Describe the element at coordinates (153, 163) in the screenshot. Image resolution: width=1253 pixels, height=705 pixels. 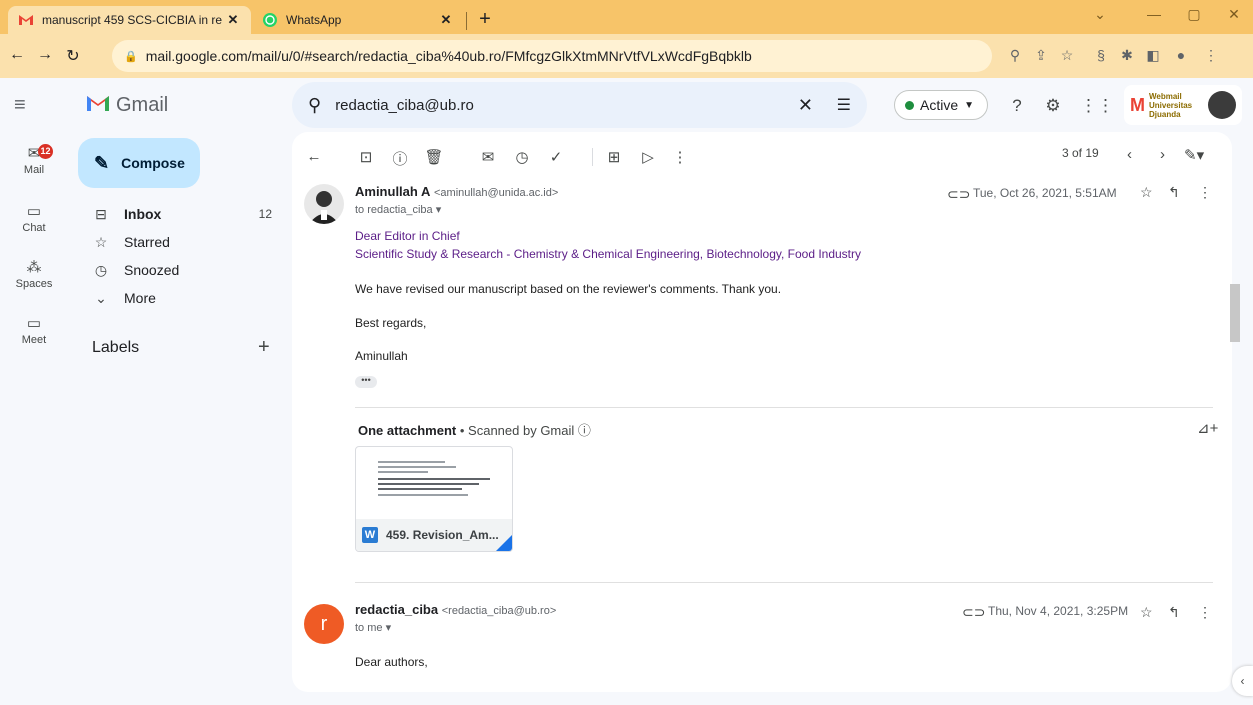
I see `compose-label: Compose` at that location.